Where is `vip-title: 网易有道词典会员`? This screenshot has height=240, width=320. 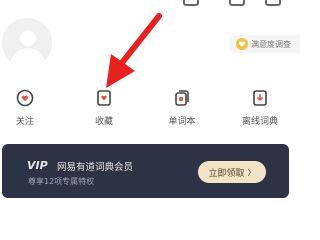 vip-title: 网易有道词典会员 is located at coordinates (95, 167).